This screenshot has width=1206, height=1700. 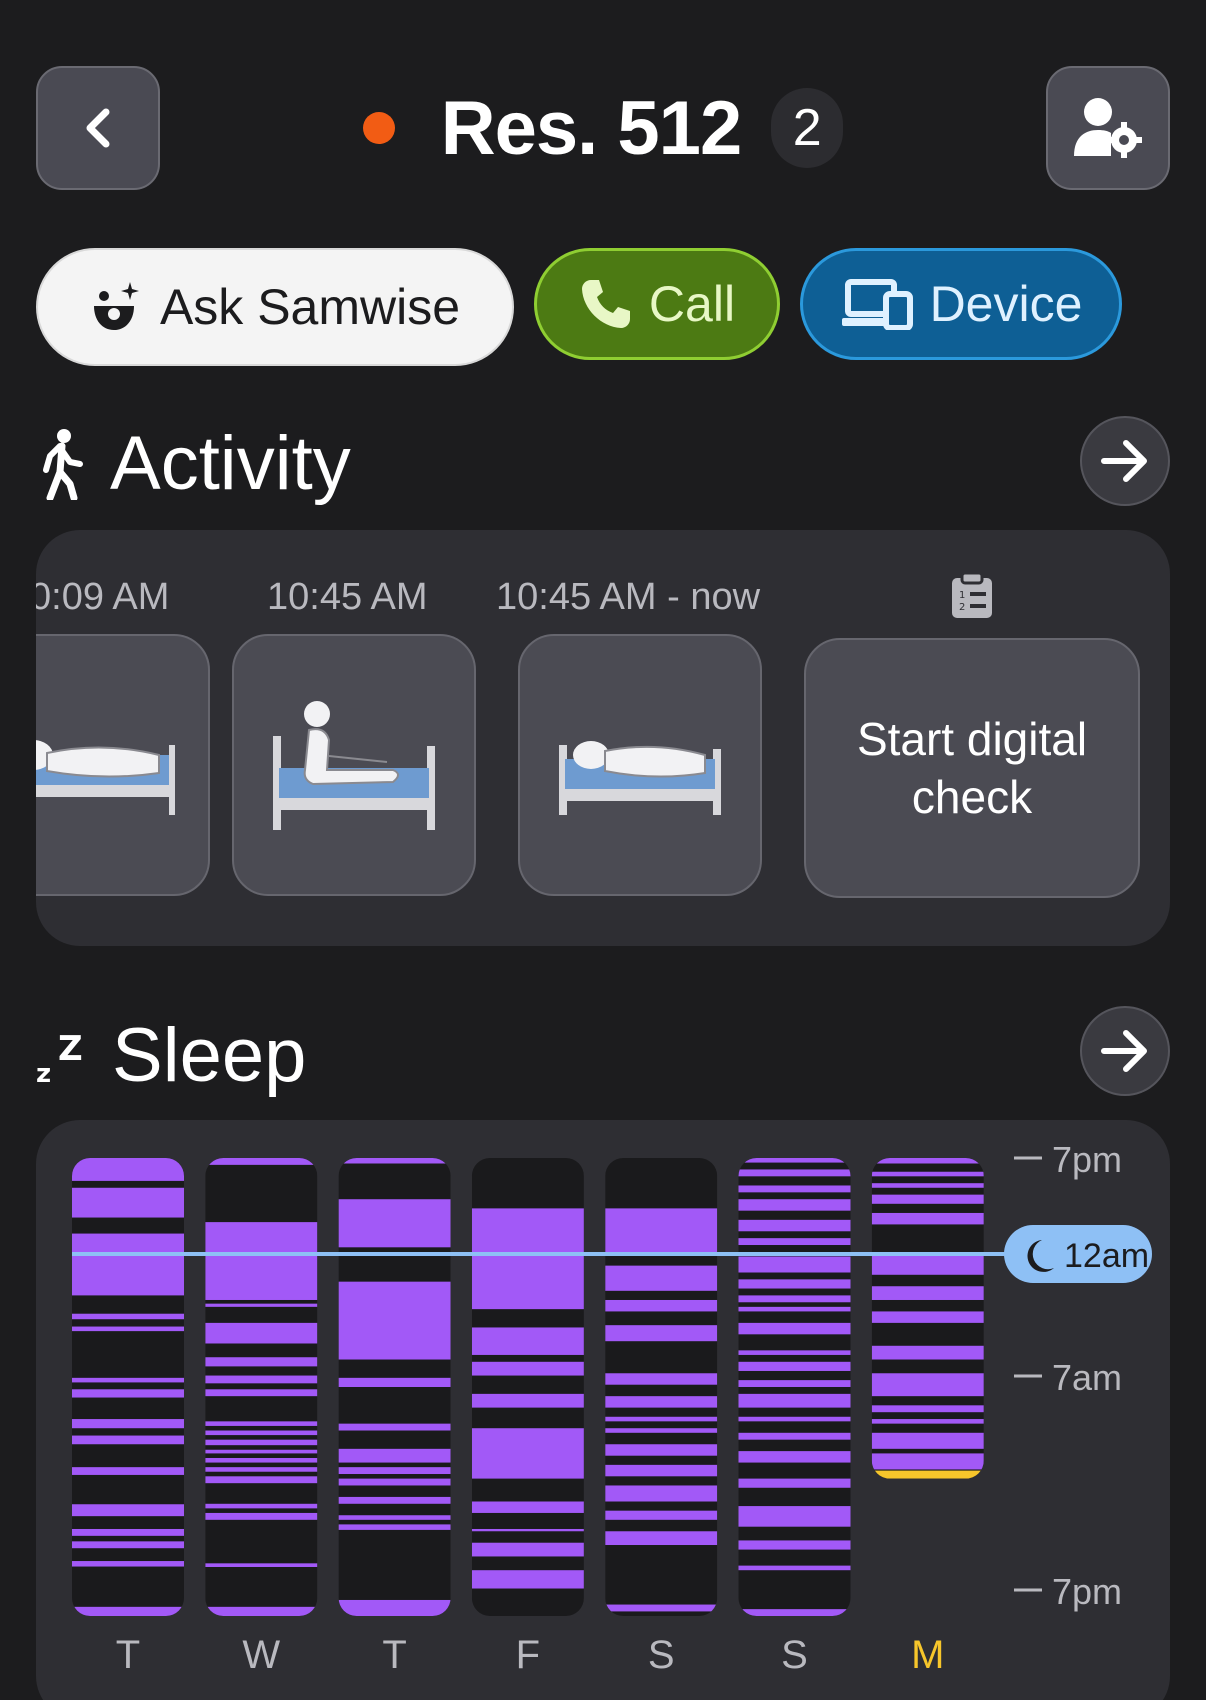 What do you see at coordinates (640, 778) in the screenshot?
I see `bed-lying-icon` at bounding box center [640, 778].